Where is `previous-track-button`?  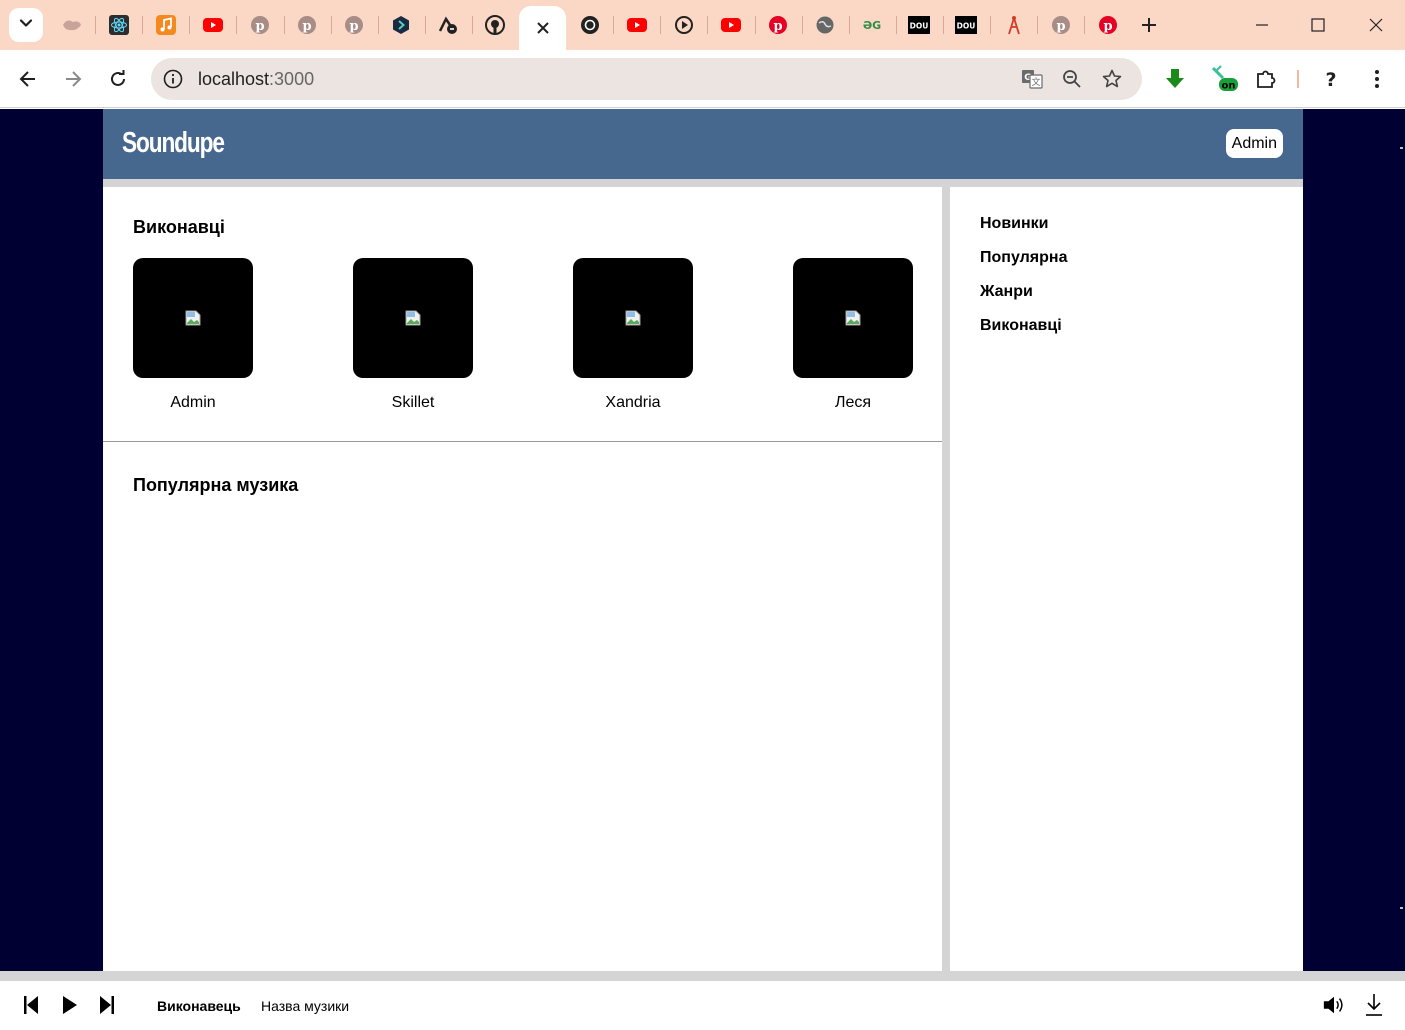
previous-track-button is located at coordinates (31, 1005).